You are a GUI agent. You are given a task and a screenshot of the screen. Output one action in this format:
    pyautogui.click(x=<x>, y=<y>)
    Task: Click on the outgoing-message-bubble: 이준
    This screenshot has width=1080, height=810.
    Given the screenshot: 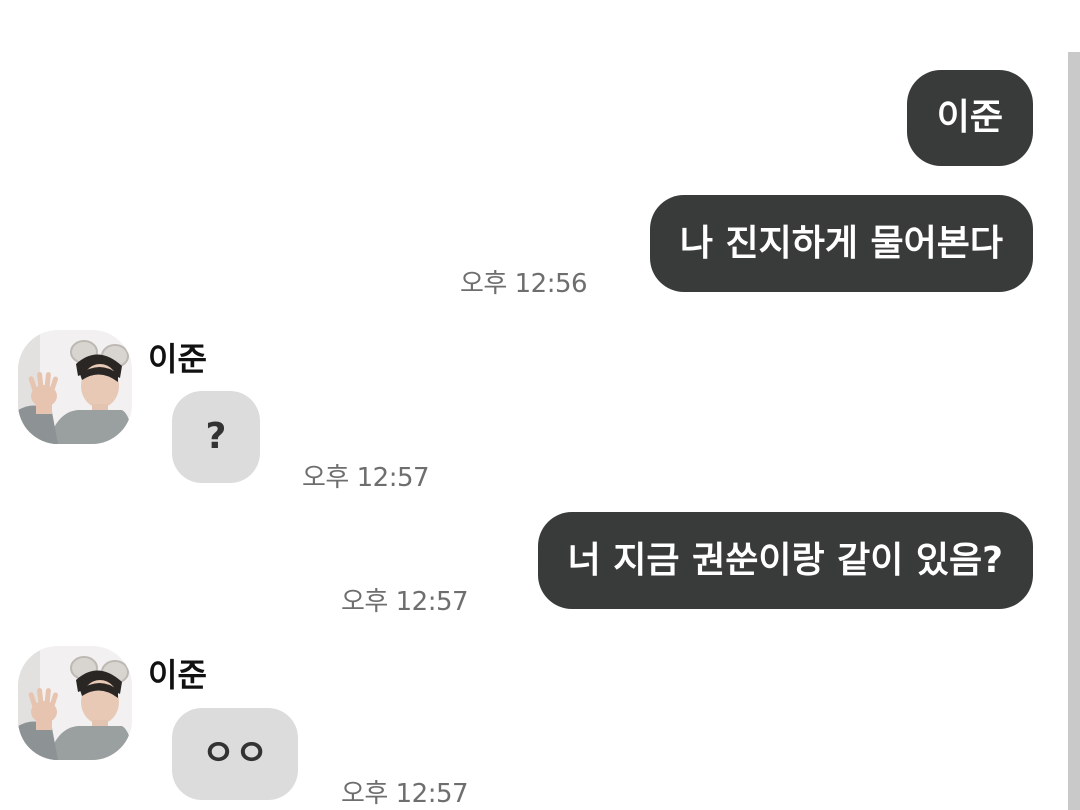 What is the action you would take?
    pyautogui.click(x=969, y=118)
    